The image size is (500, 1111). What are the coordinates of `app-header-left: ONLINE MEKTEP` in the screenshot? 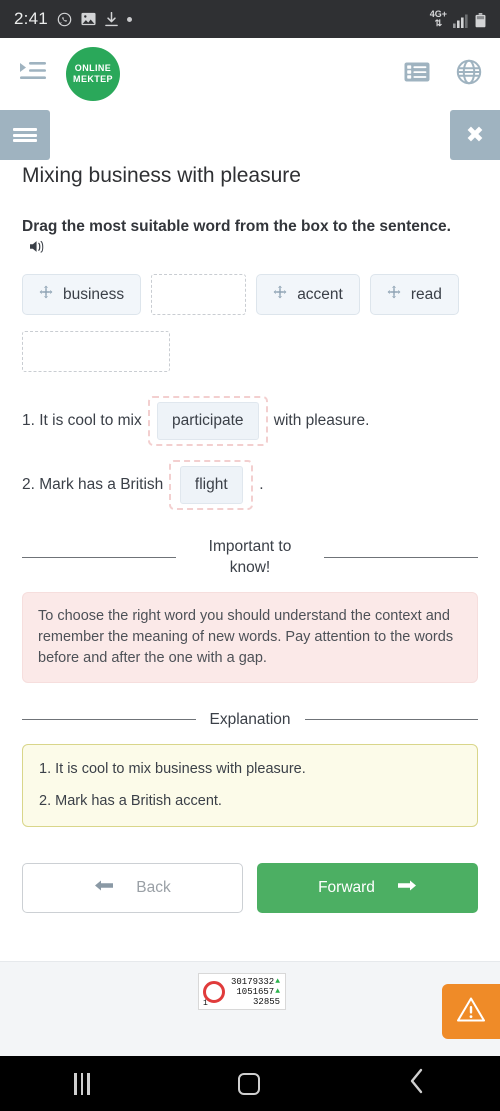 It's located at (69, 74).